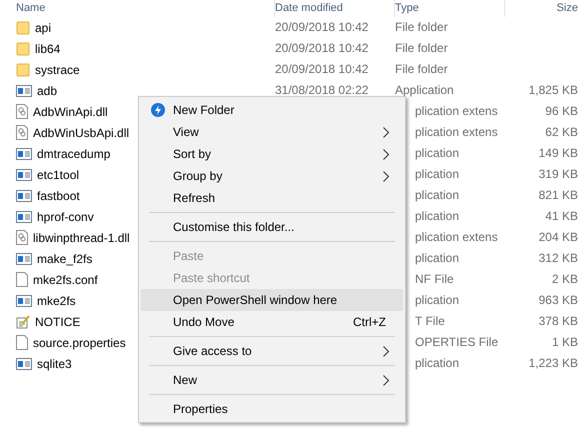 The width and height of the screenshot is (586, 440). What do you see at coordinates (434, 279) in the screenshot?
I see `type-cell-text: NF File` at bounding box center [434, 279].